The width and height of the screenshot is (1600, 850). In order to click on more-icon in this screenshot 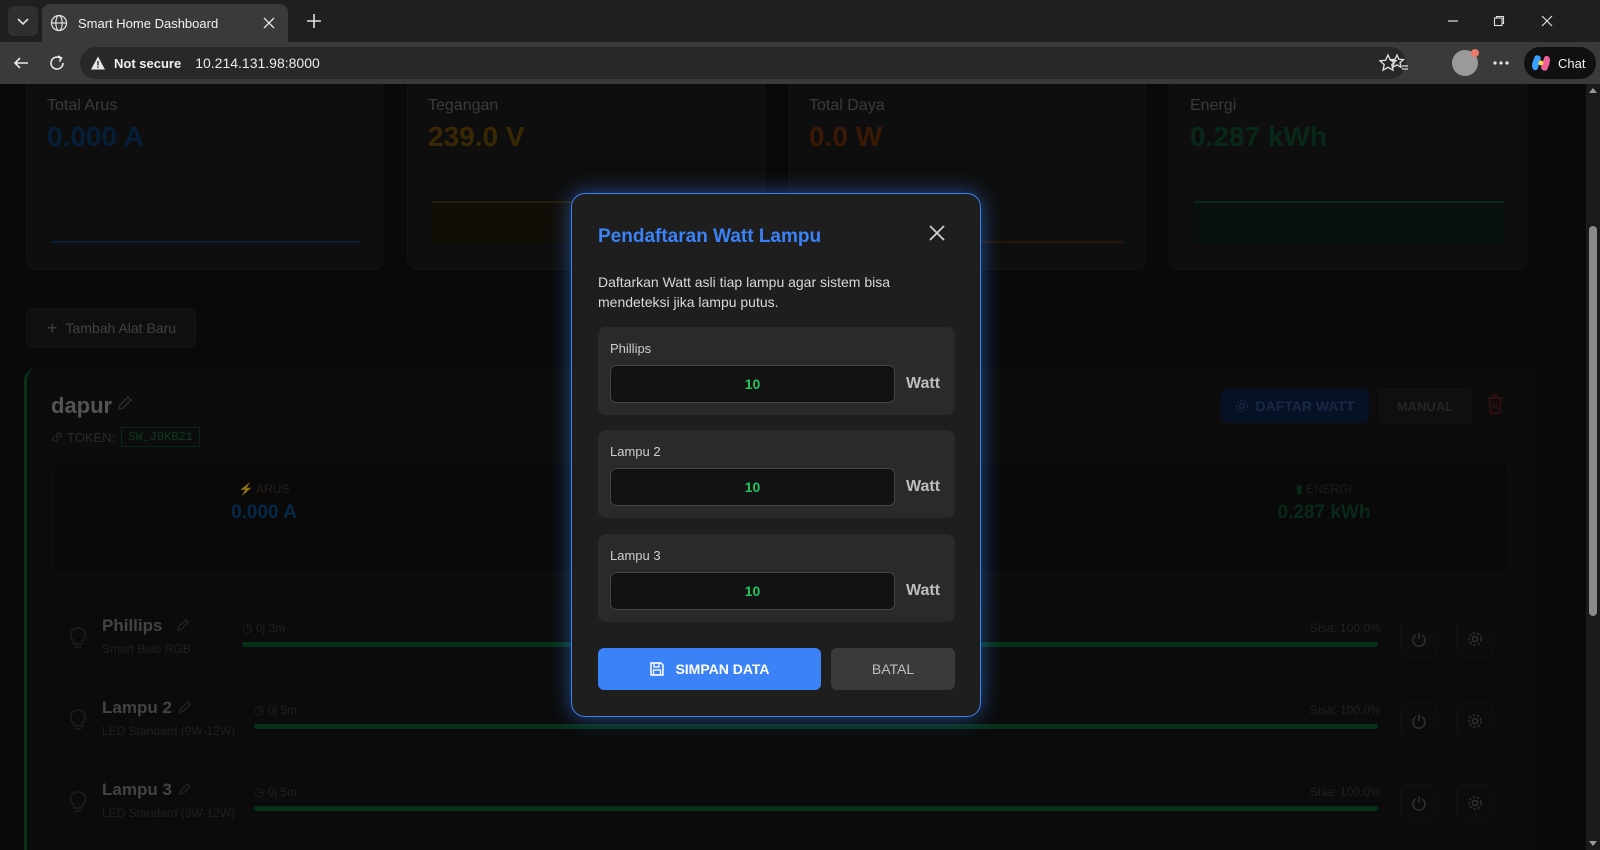, I will do `click(1501, 63)`.